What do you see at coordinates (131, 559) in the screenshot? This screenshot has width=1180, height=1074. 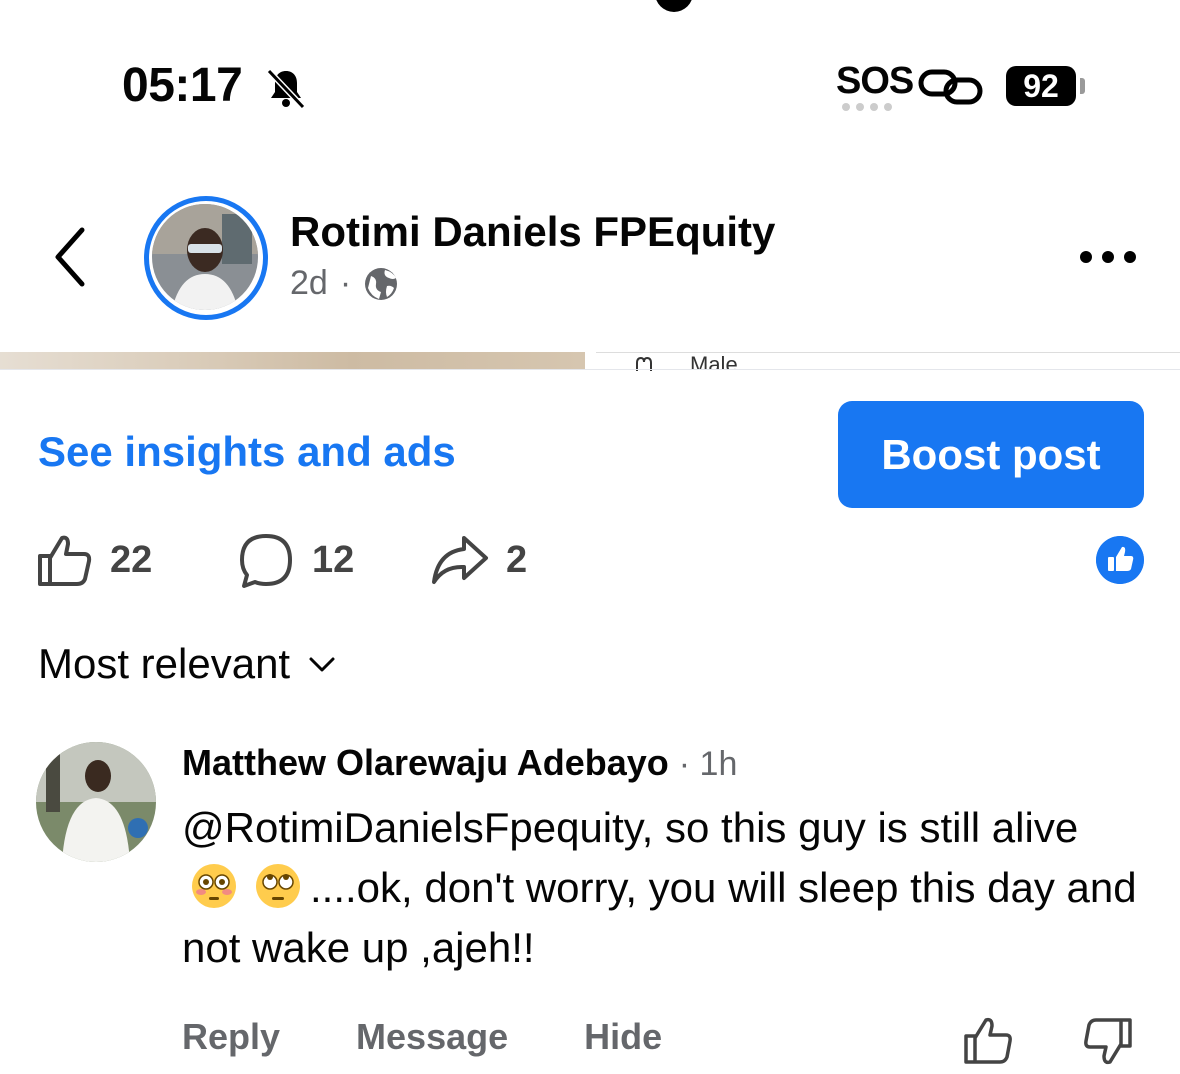 I see `like-count: 22` at bounding box center [131, 559].